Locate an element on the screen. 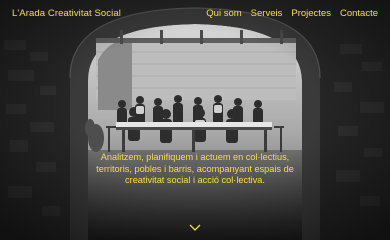 The image size is (390, 240). brand-logo-link: L'Arada Creativitat Social is located at coordinates (66, 13).